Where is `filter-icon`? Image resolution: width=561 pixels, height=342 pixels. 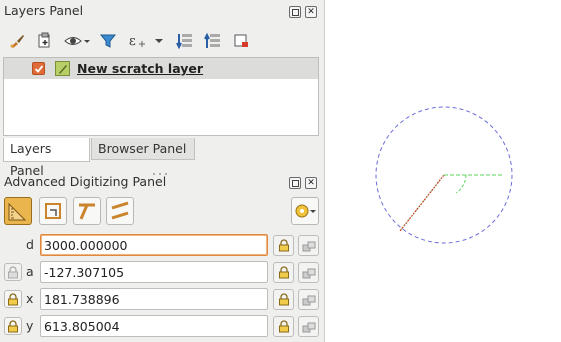 filter-icon is located at coordinates (108, 41).